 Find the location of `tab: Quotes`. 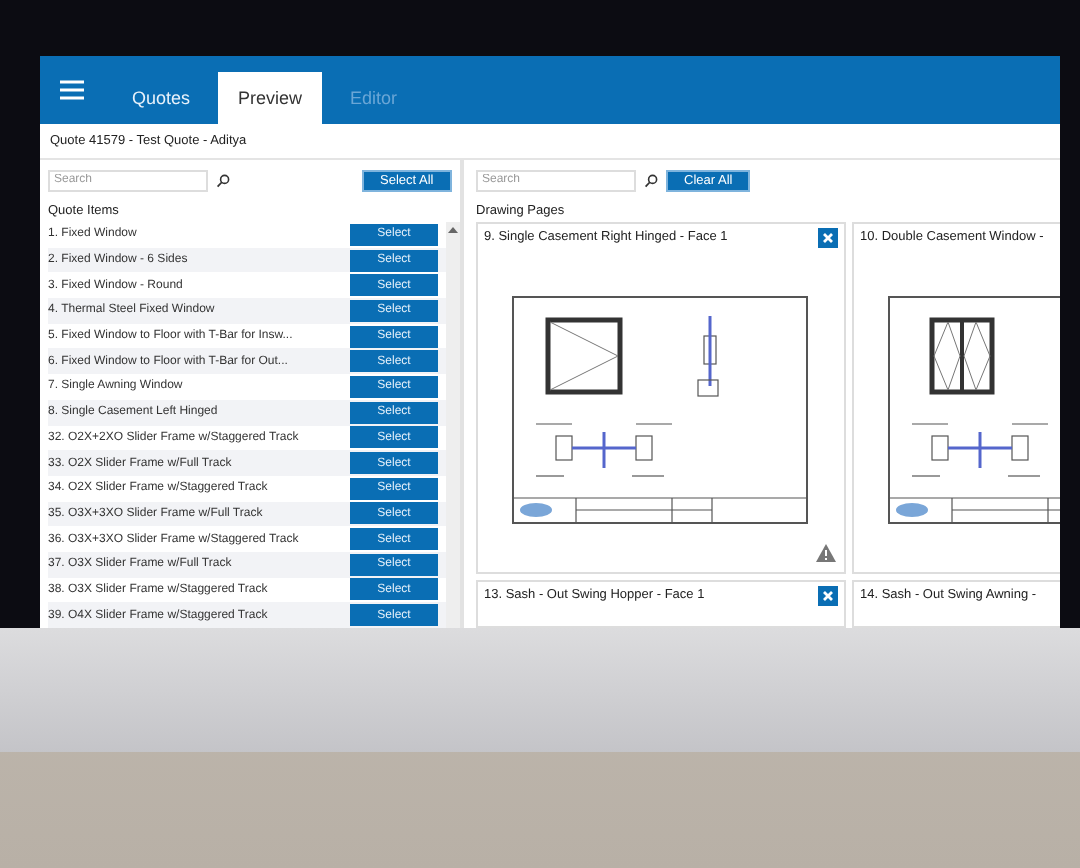

tab: Quotes is located at coordinates (161, 98).